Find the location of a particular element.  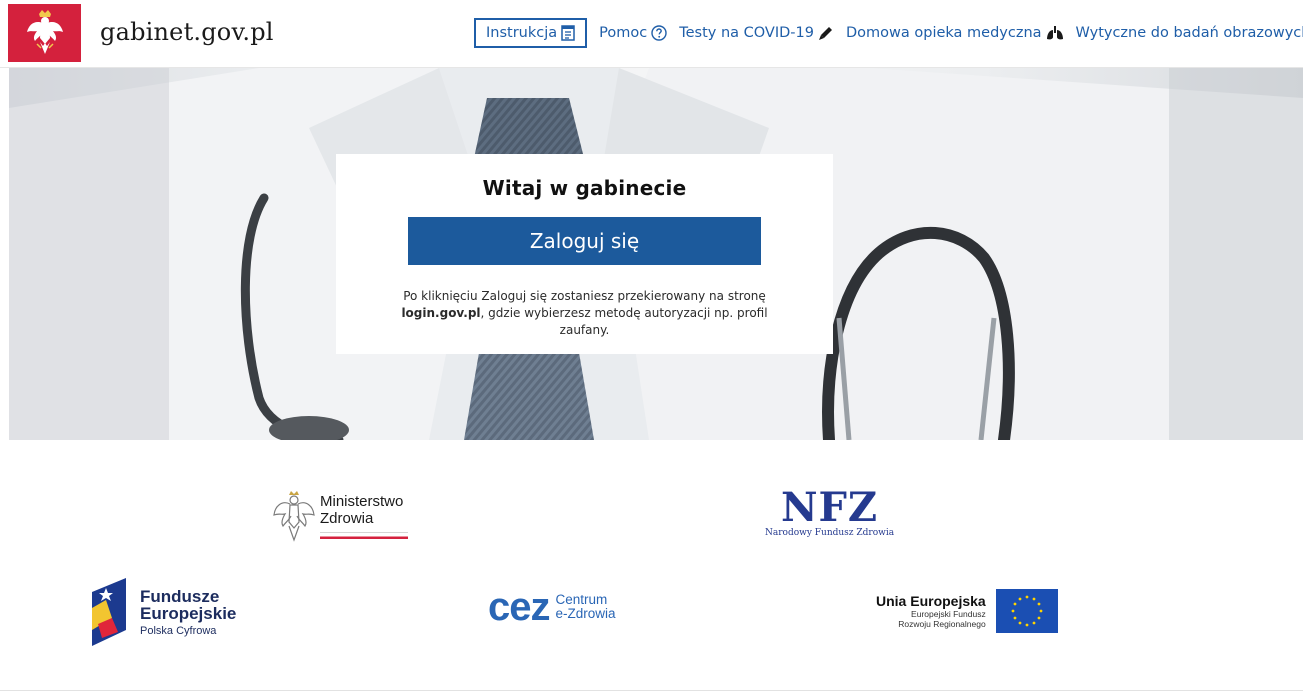

nav-label: Domowa opieka medyczna is located at coordinates (943, 33).